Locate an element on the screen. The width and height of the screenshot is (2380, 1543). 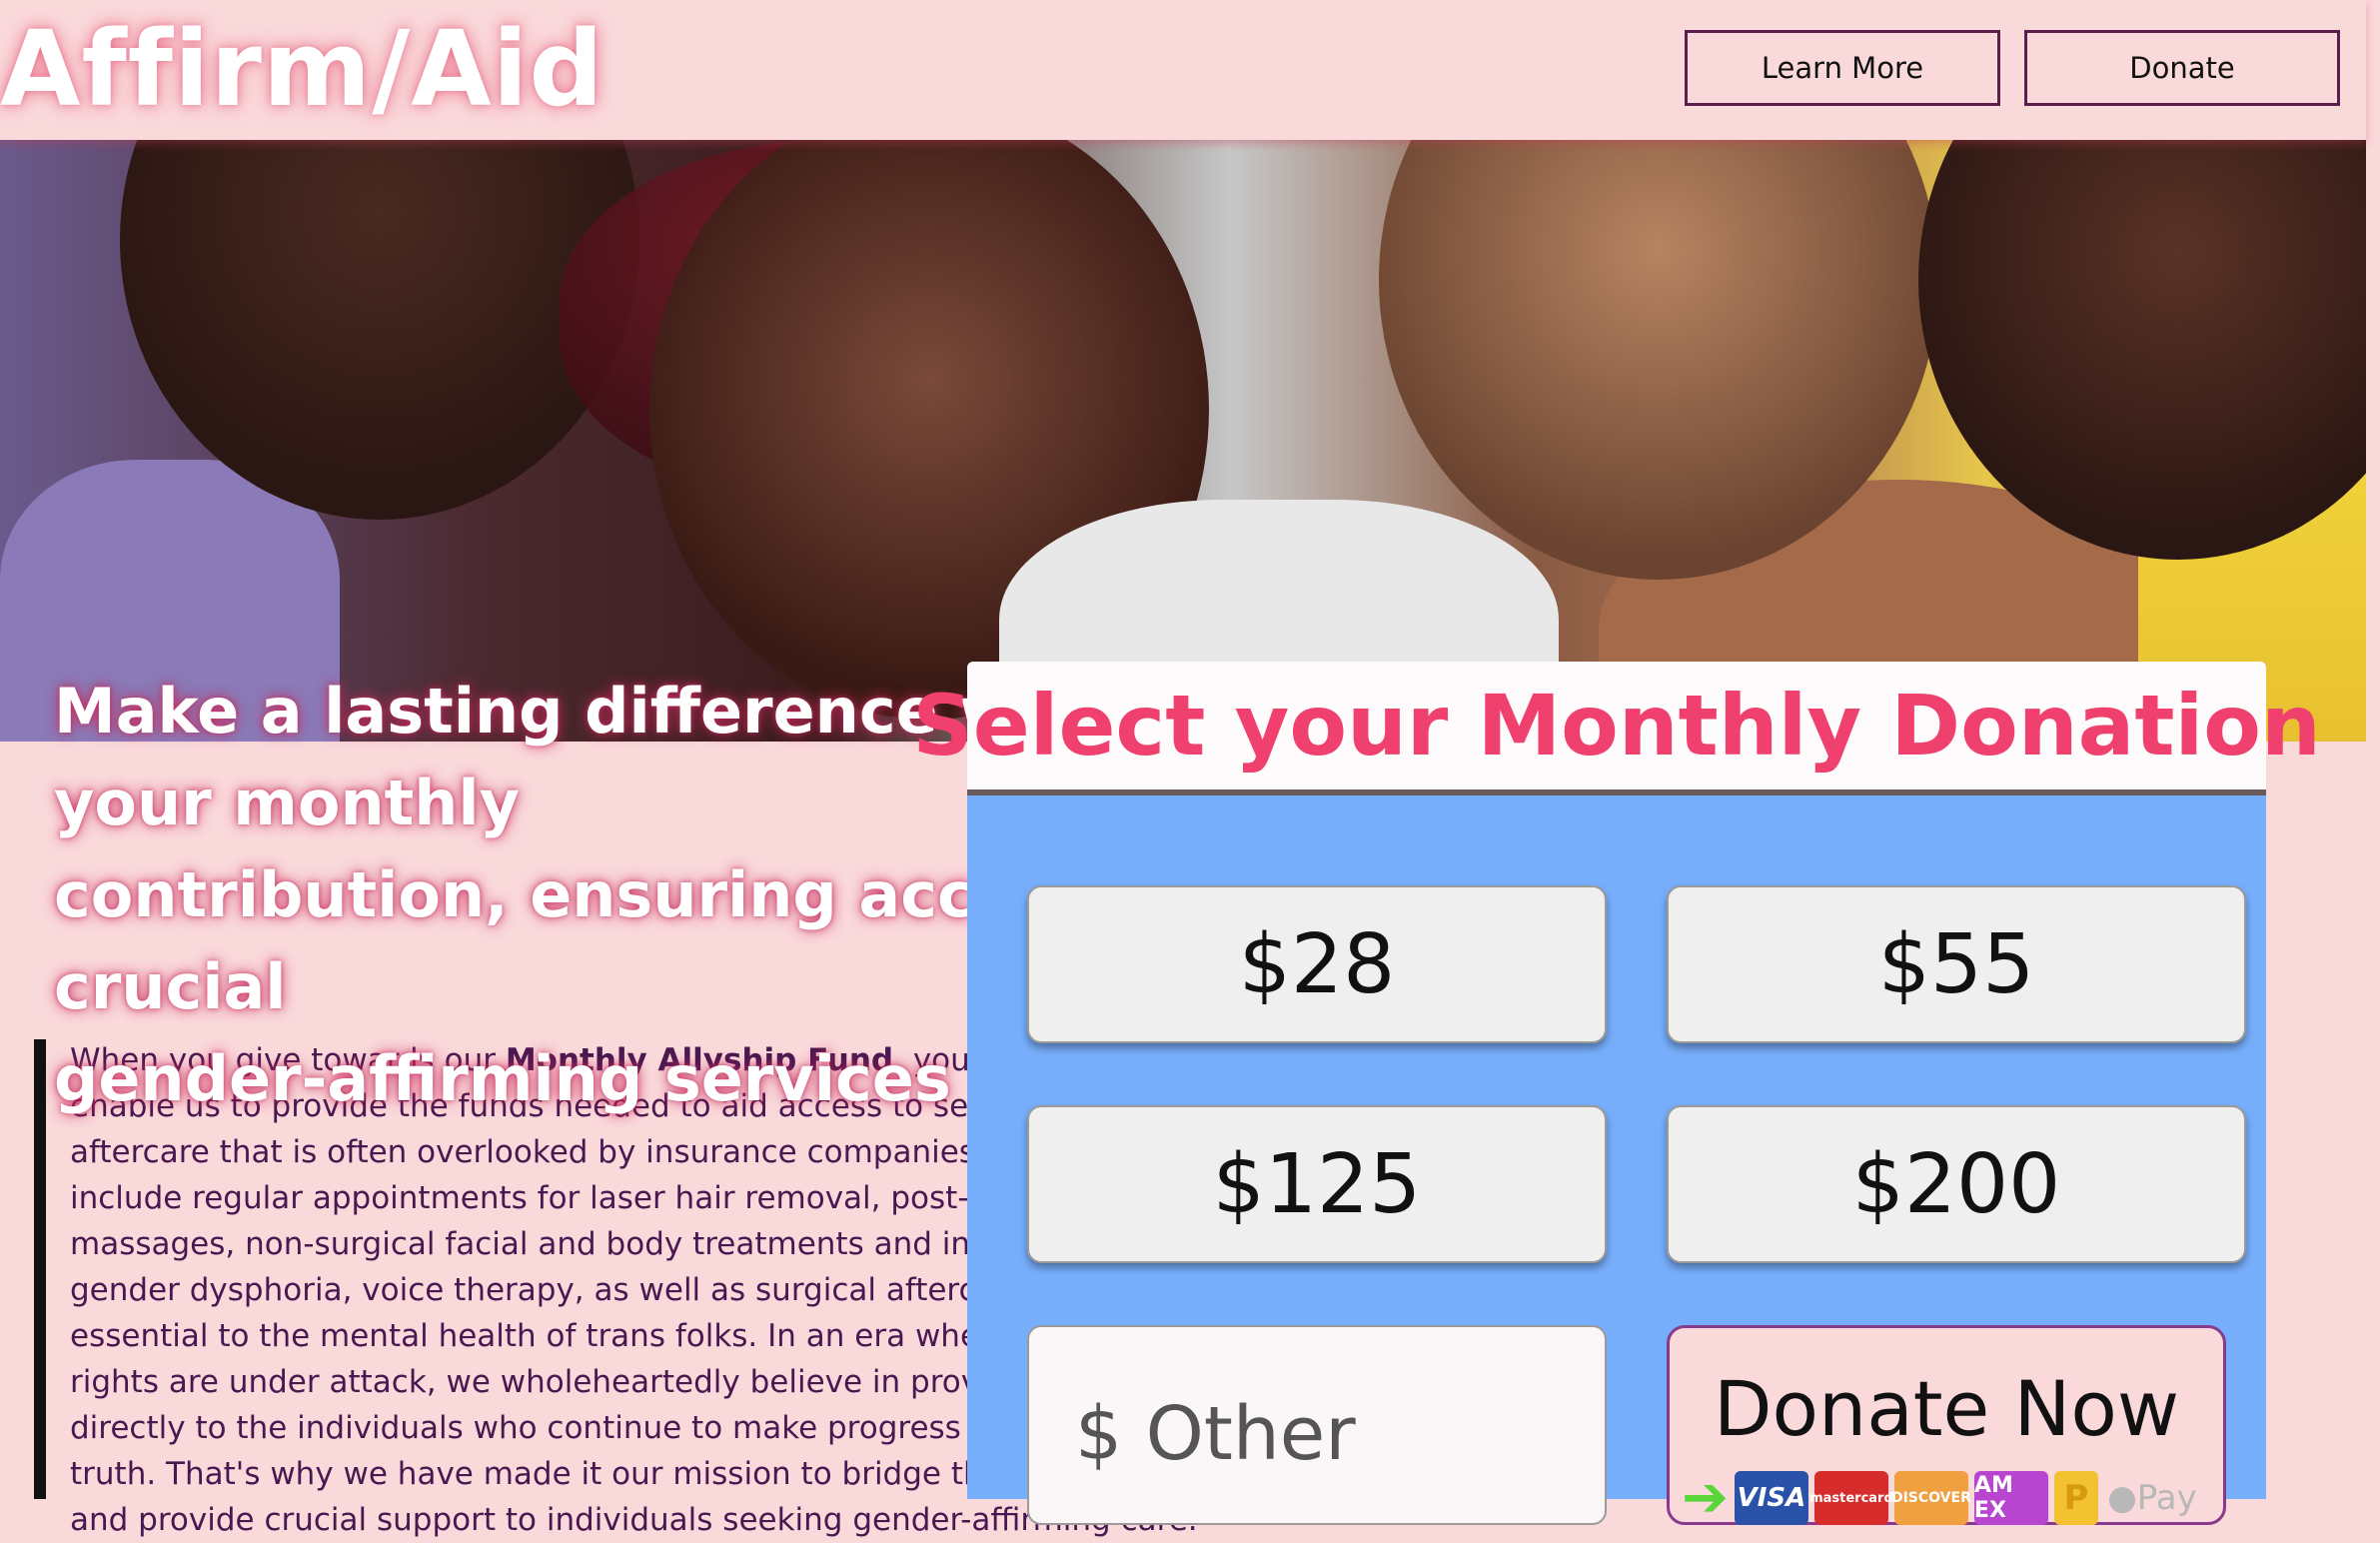
amount-200-button: $200 is located at coordinates (1957, 1184).